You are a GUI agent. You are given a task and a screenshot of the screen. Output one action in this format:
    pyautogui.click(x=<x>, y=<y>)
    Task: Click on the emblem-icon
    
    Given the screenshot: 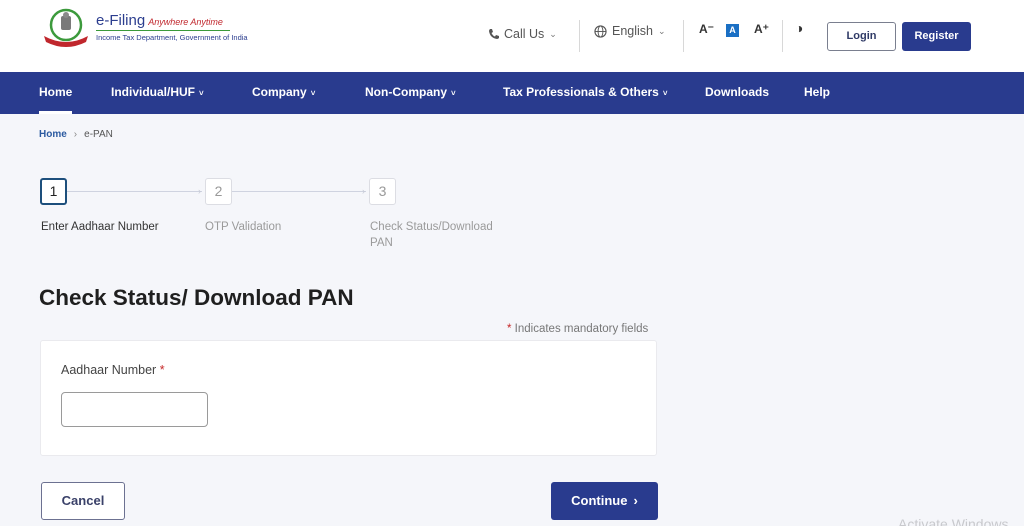 What is the action you would take?
    pyautogui.click(x=66, y=27)
    